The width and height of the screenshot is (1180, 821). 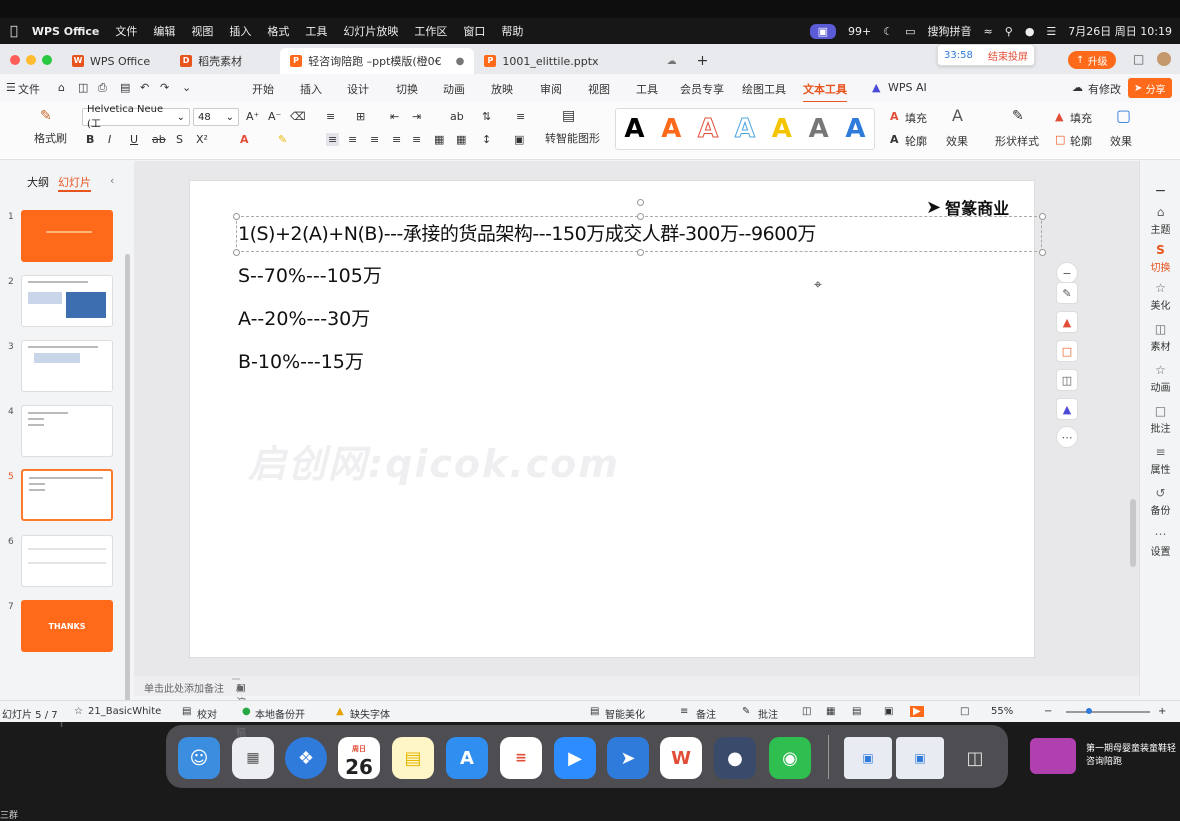 I want to click on align-right-icon: ≡, so click(x=374, y=139).